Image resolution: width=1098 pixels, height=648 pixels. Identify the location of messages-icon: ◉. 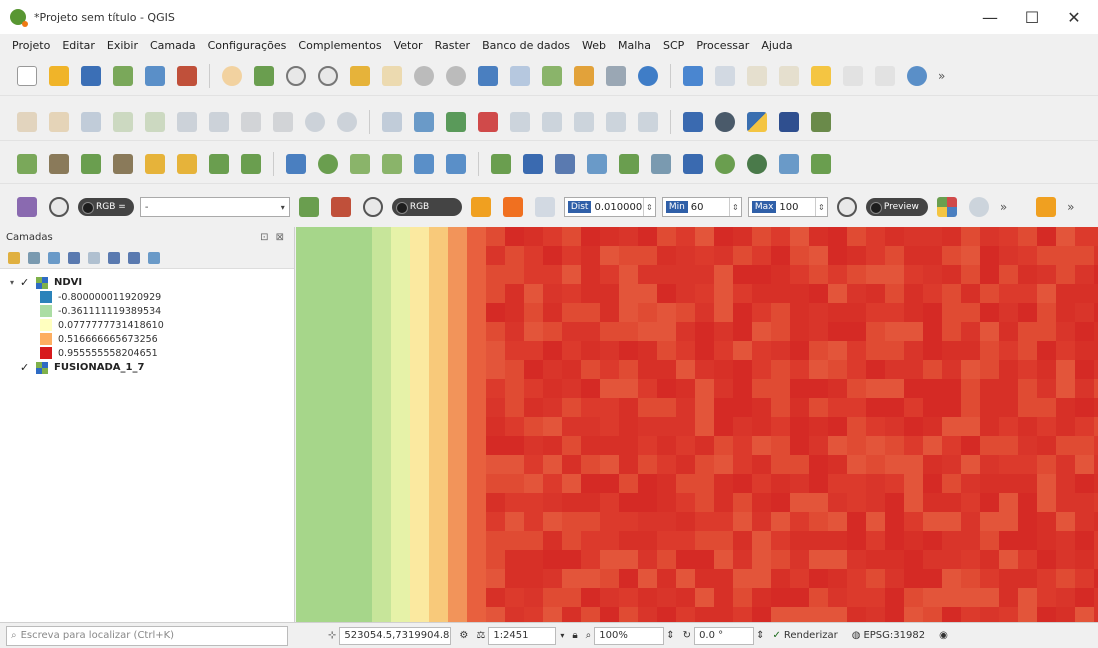
(943, 636).